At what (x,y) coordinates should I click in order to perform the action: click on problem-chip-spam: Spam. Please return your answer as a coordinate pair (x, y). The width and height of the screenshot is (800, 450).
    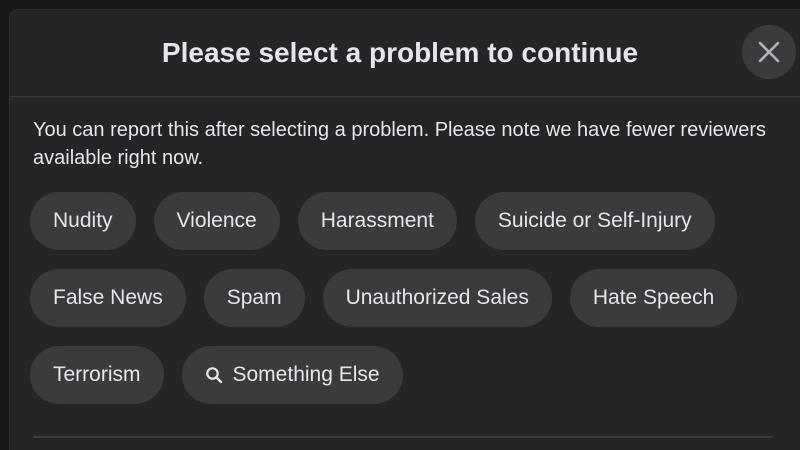
    Looking at the image, I should click on (254, 298).